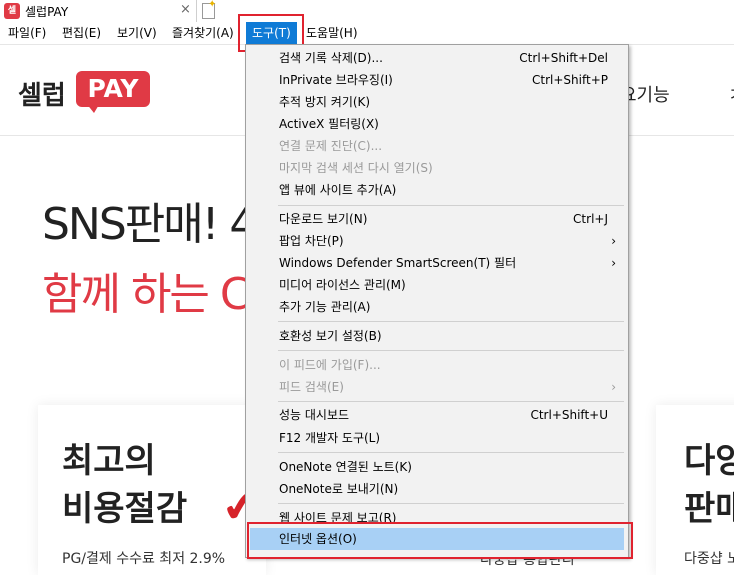 Image resolution: width=734 pixels, height=575 pixels. Describe the element at coordinates (185, 9) in the screenshot. I see `tab-close-icon: ×` at that location.